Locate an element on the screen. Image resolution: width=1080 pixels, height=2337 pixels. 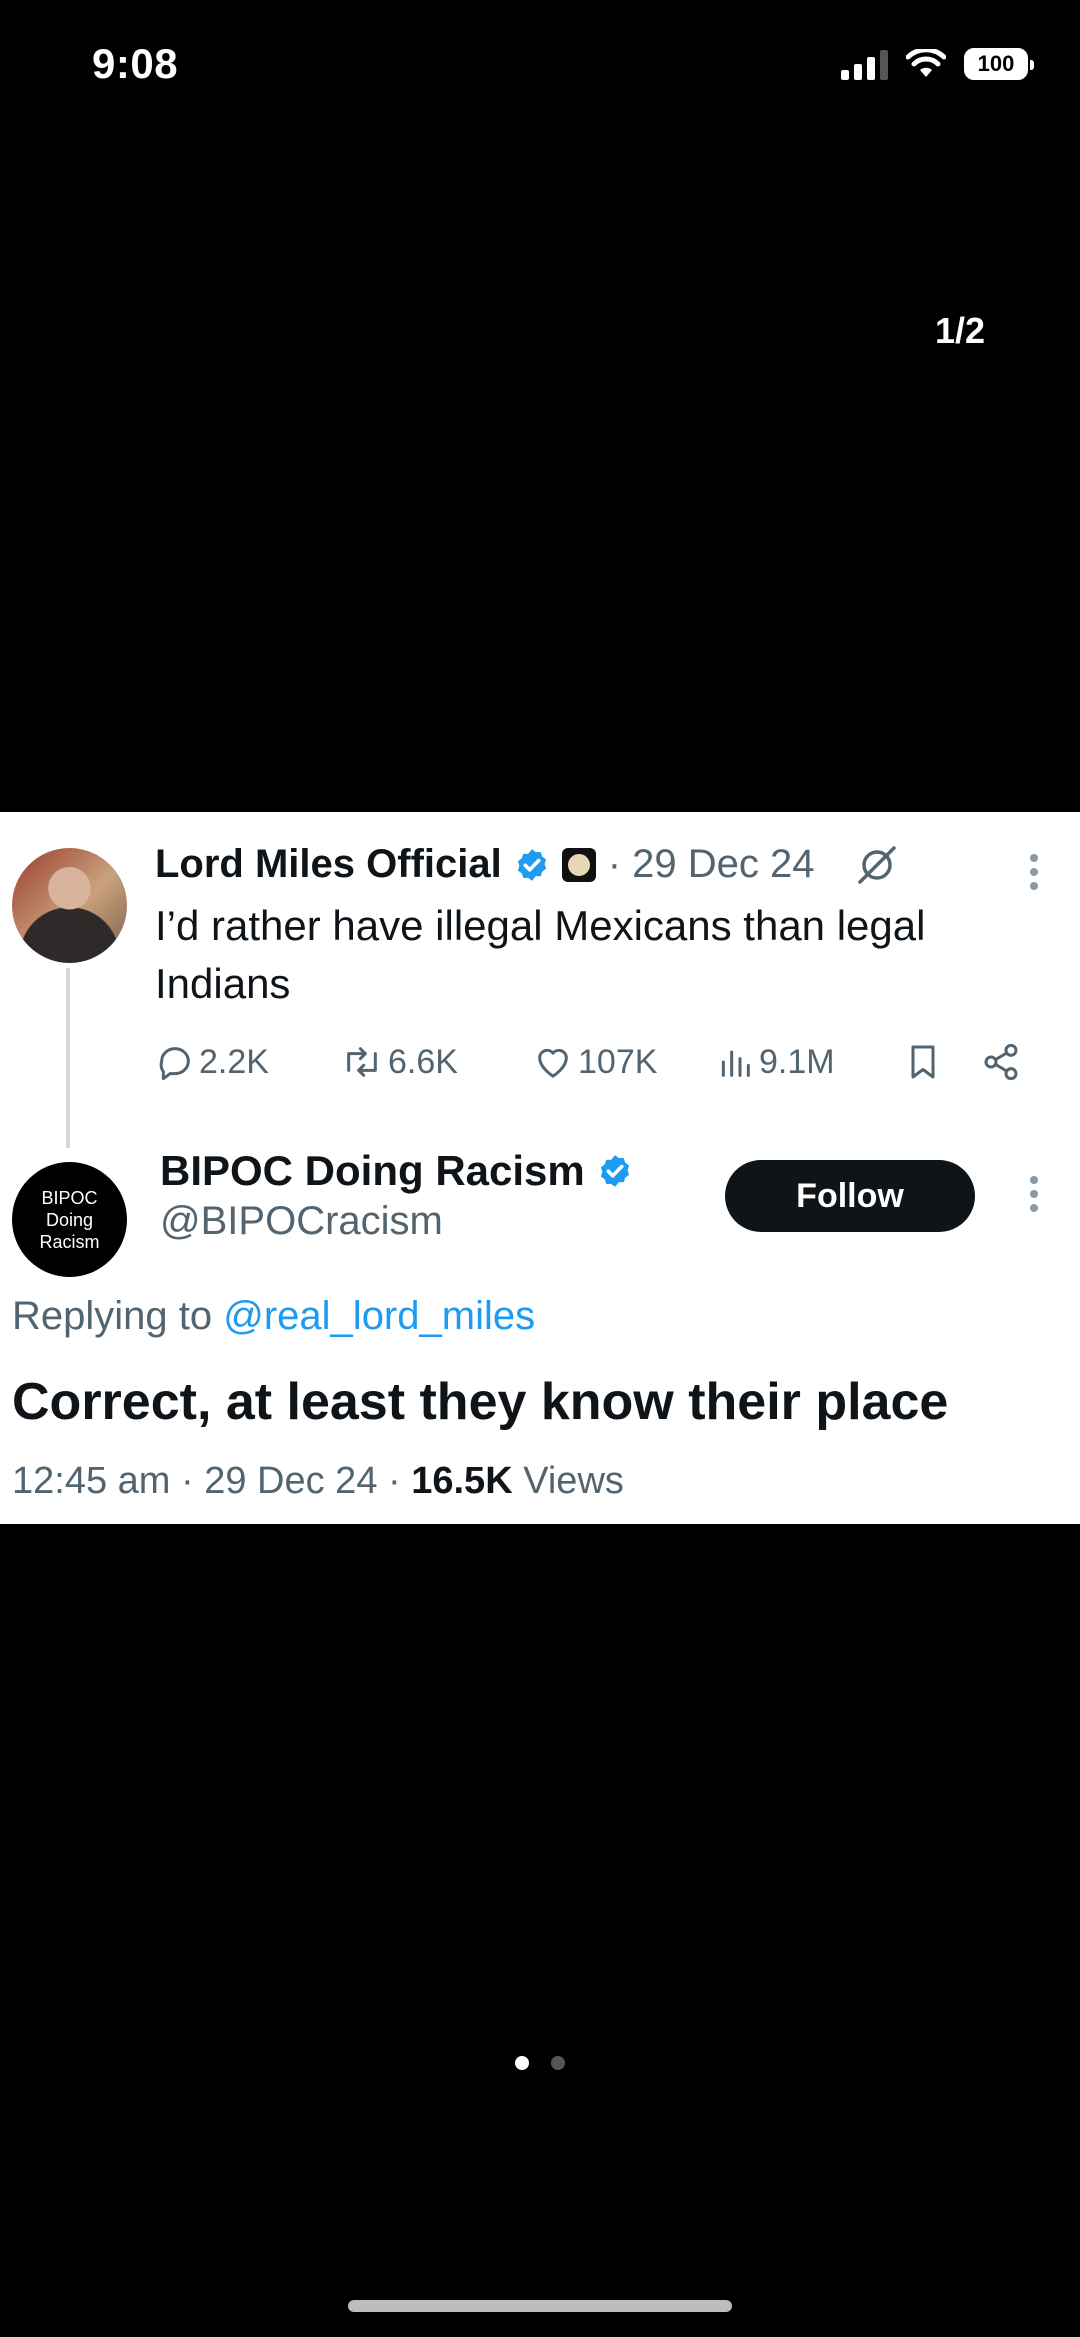
like-count: 107K is located at coordinates (618, 1061).